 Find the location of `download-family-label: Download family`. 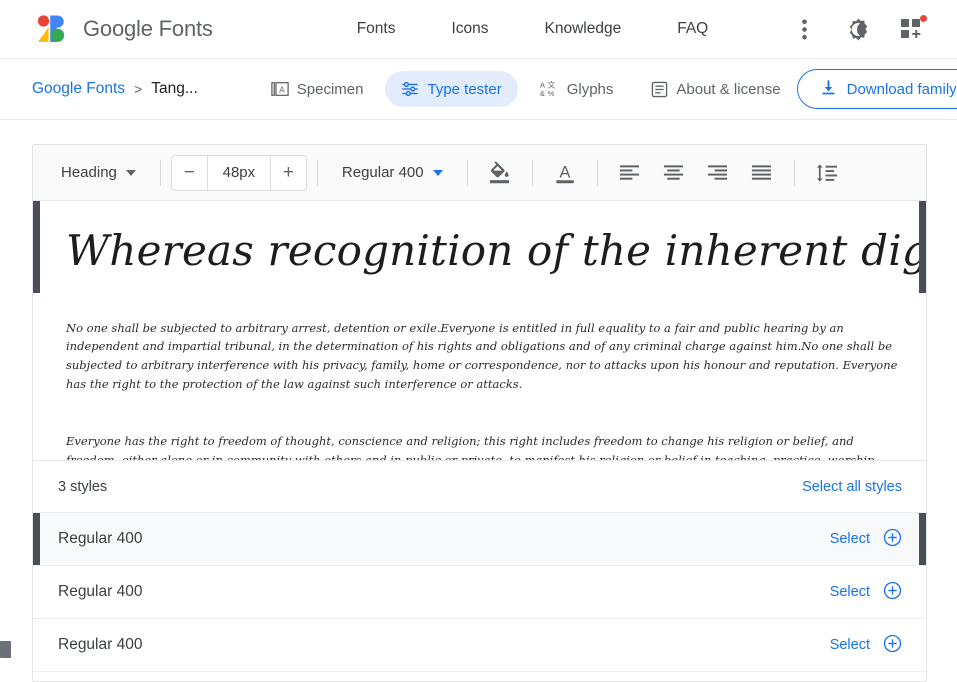

download-family-label: Download family is located at coordinates (901, 89).